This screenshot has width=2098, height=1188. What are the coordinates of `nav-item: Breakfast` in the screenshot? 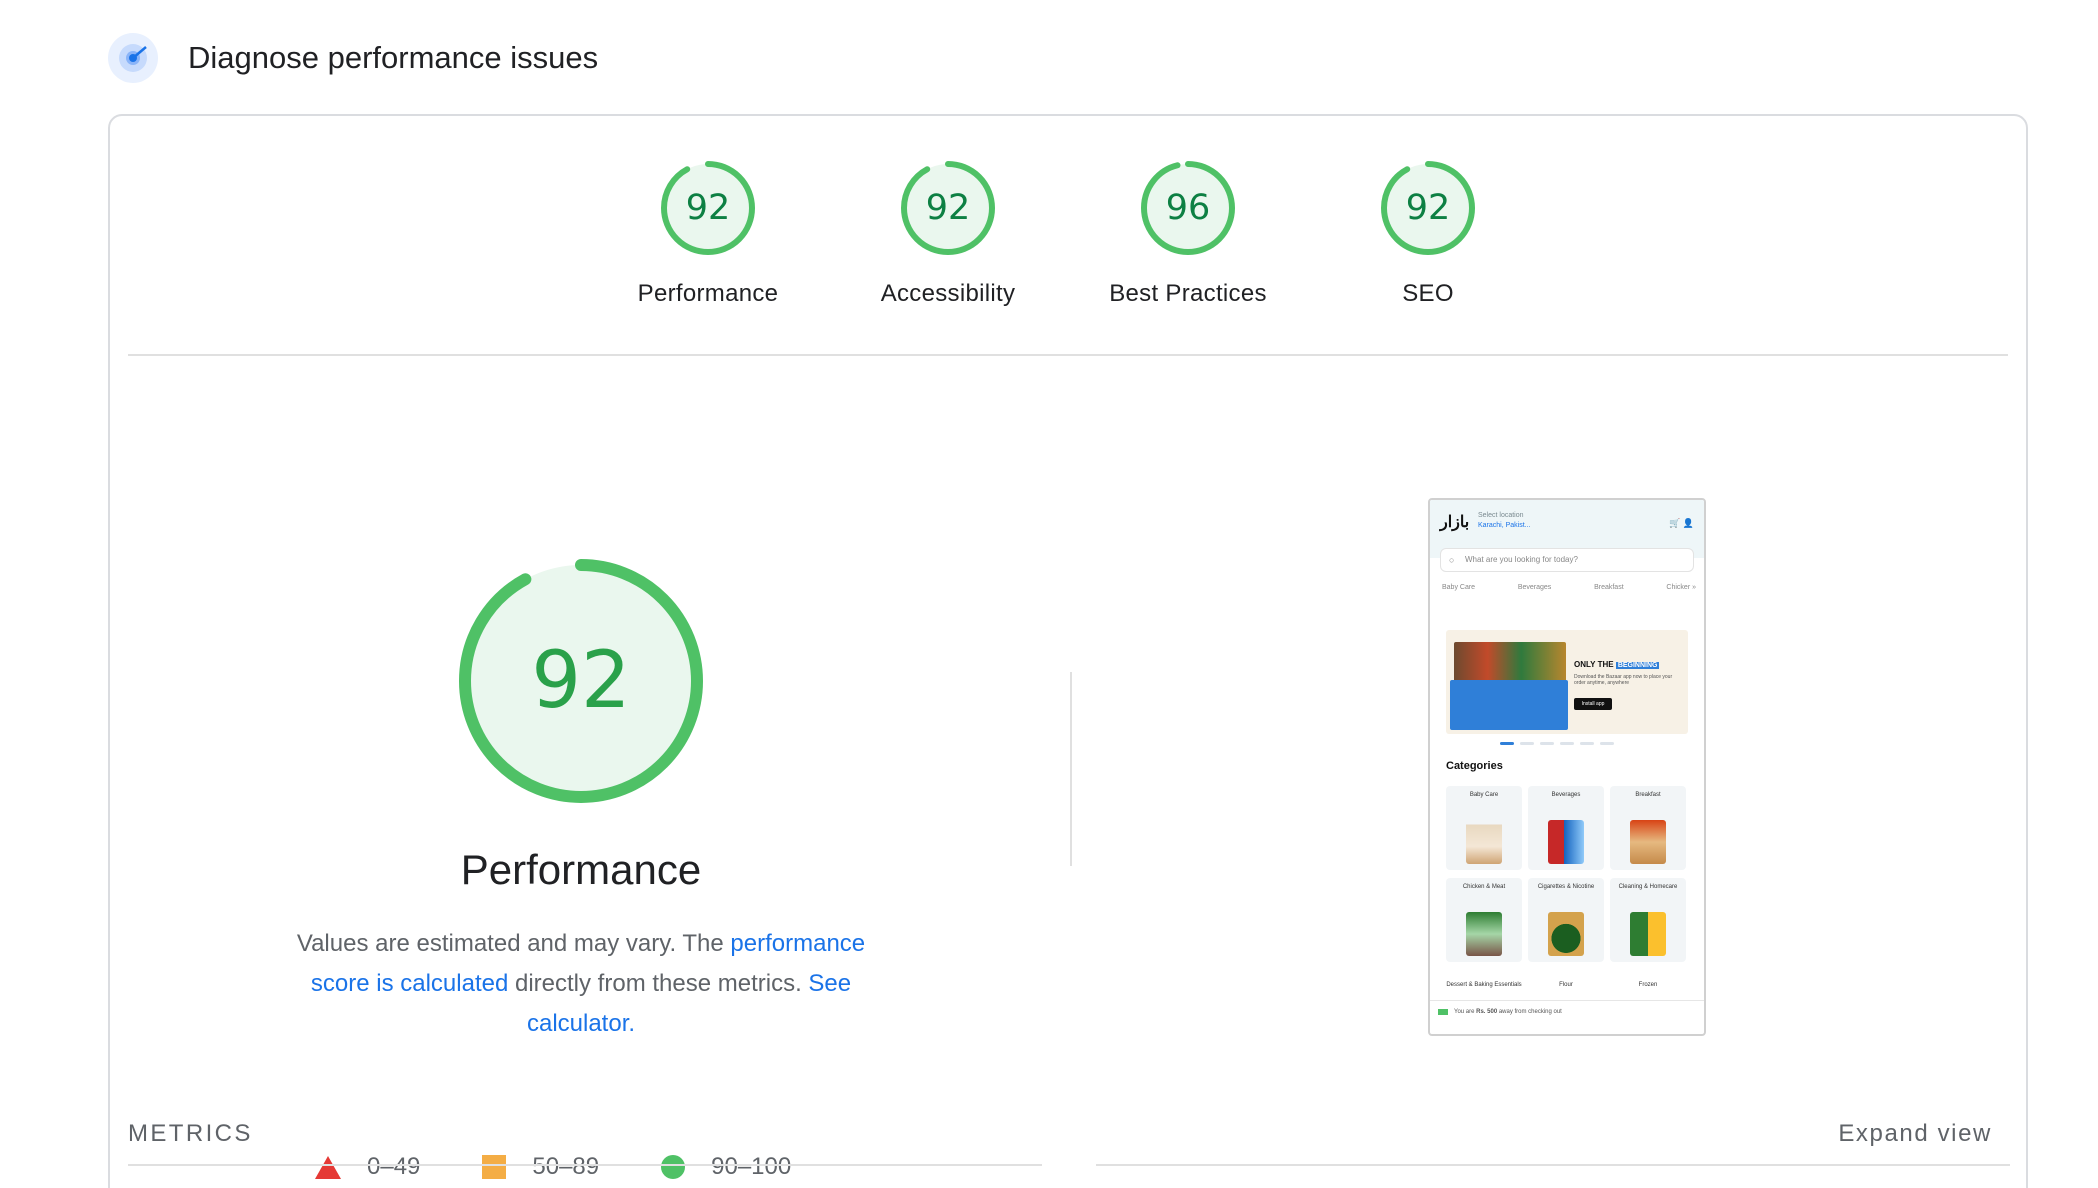 It's located at (1609, 587).